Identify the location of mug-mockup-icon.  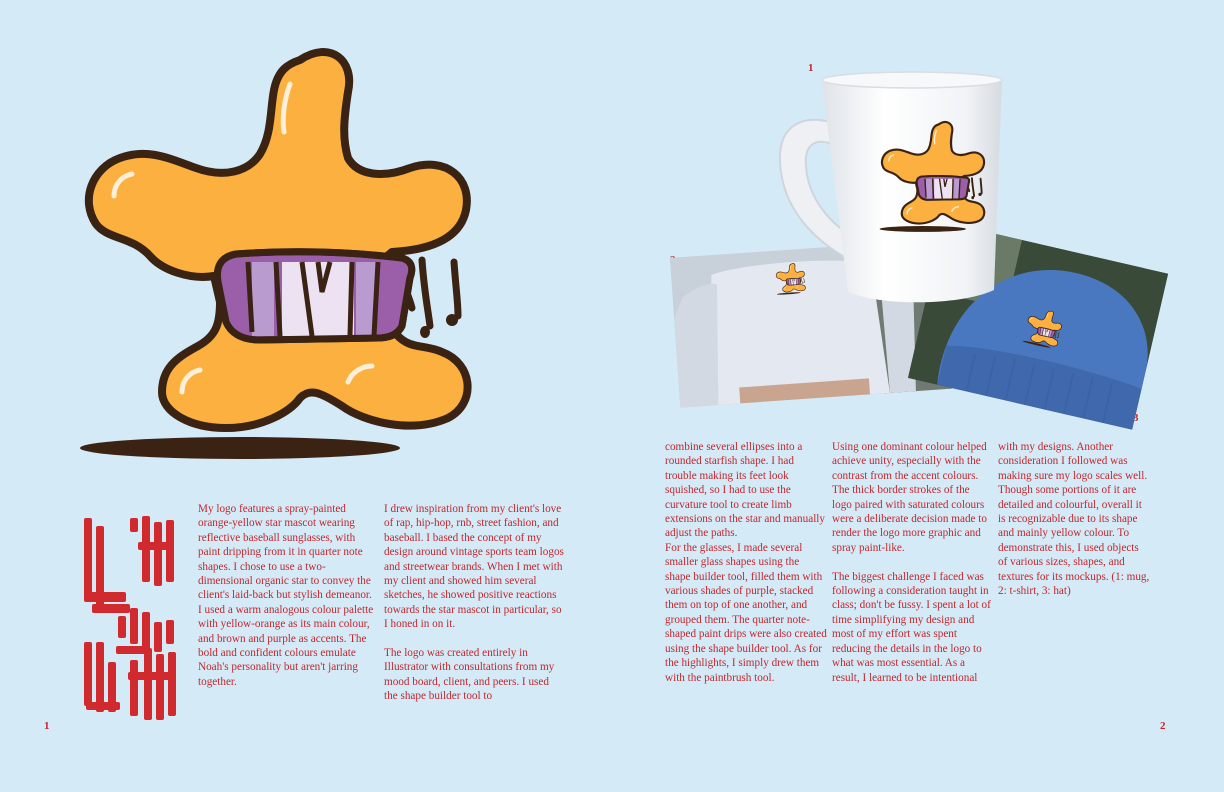
(890, 187).